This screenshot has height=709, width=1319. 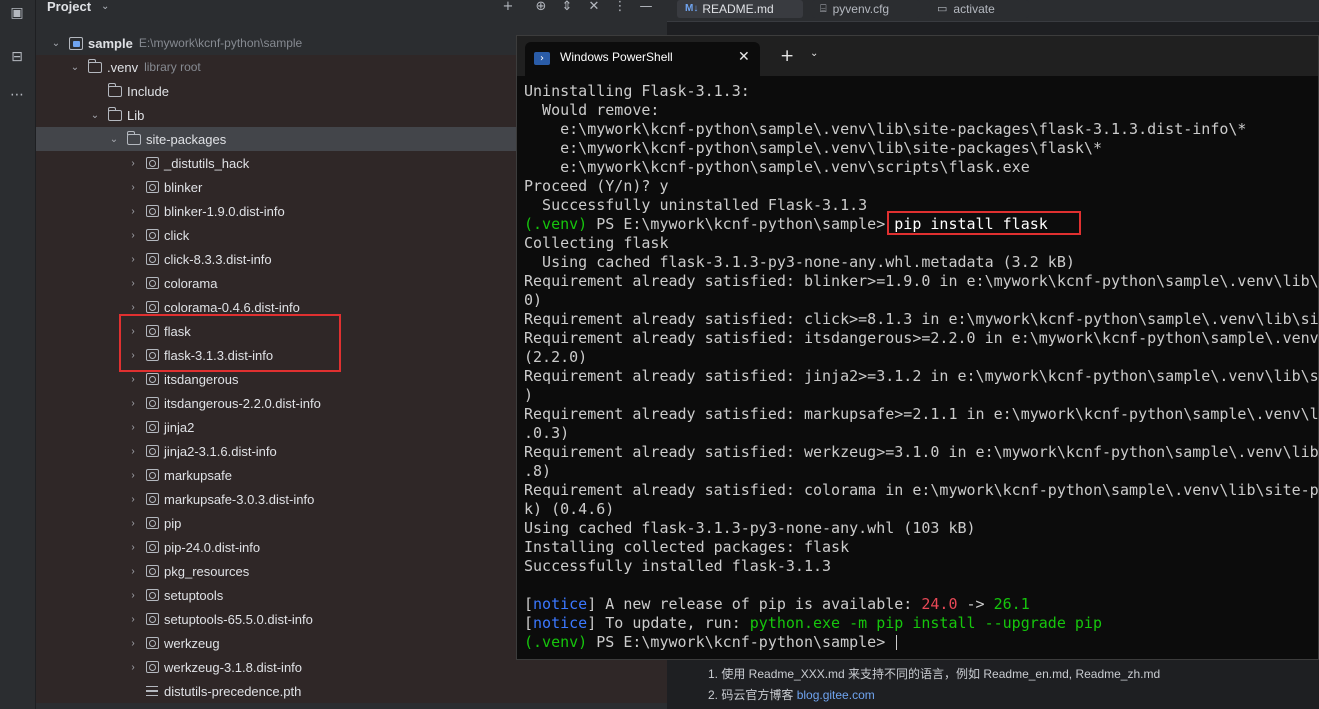 What do you see at coordinates (556, 357) in the screenshot?
I see `terminal-line: (2.2.0)` at bounding box center [556, 357].